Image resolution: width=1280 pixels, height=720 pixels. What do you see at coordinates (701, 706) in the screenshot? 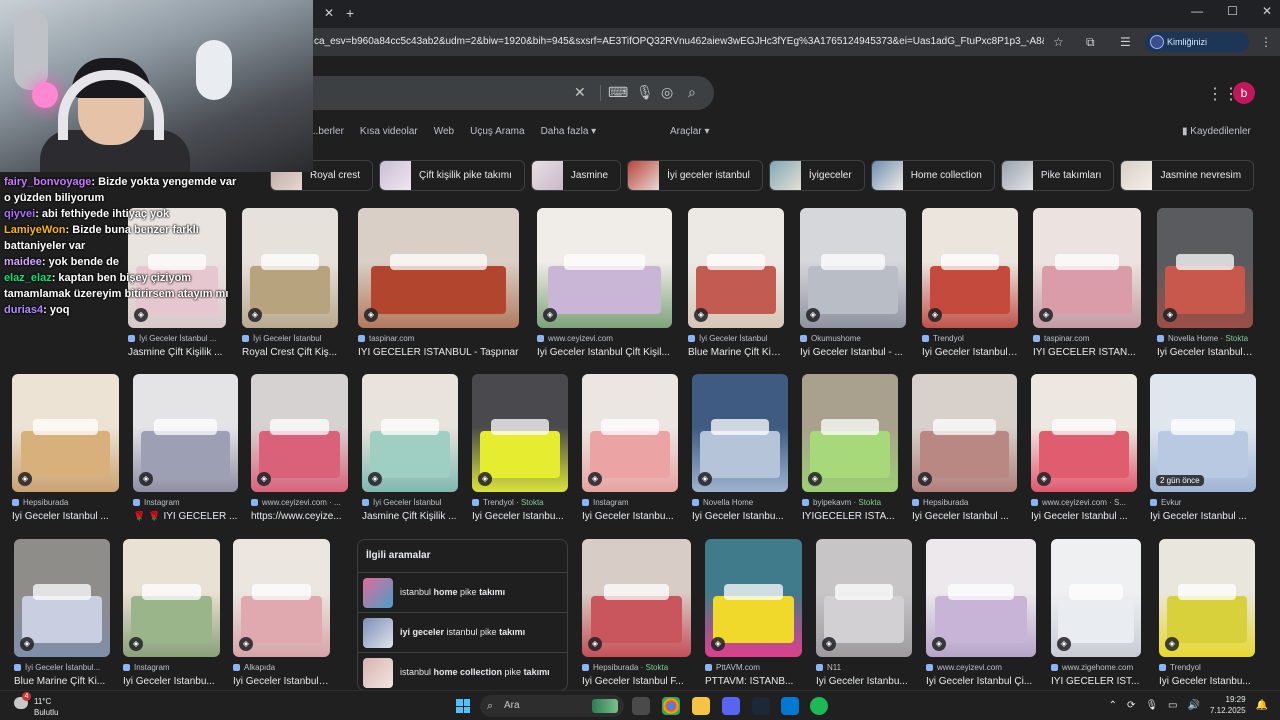
I see `file-explorer-icon` at bounding box center [701, 706].